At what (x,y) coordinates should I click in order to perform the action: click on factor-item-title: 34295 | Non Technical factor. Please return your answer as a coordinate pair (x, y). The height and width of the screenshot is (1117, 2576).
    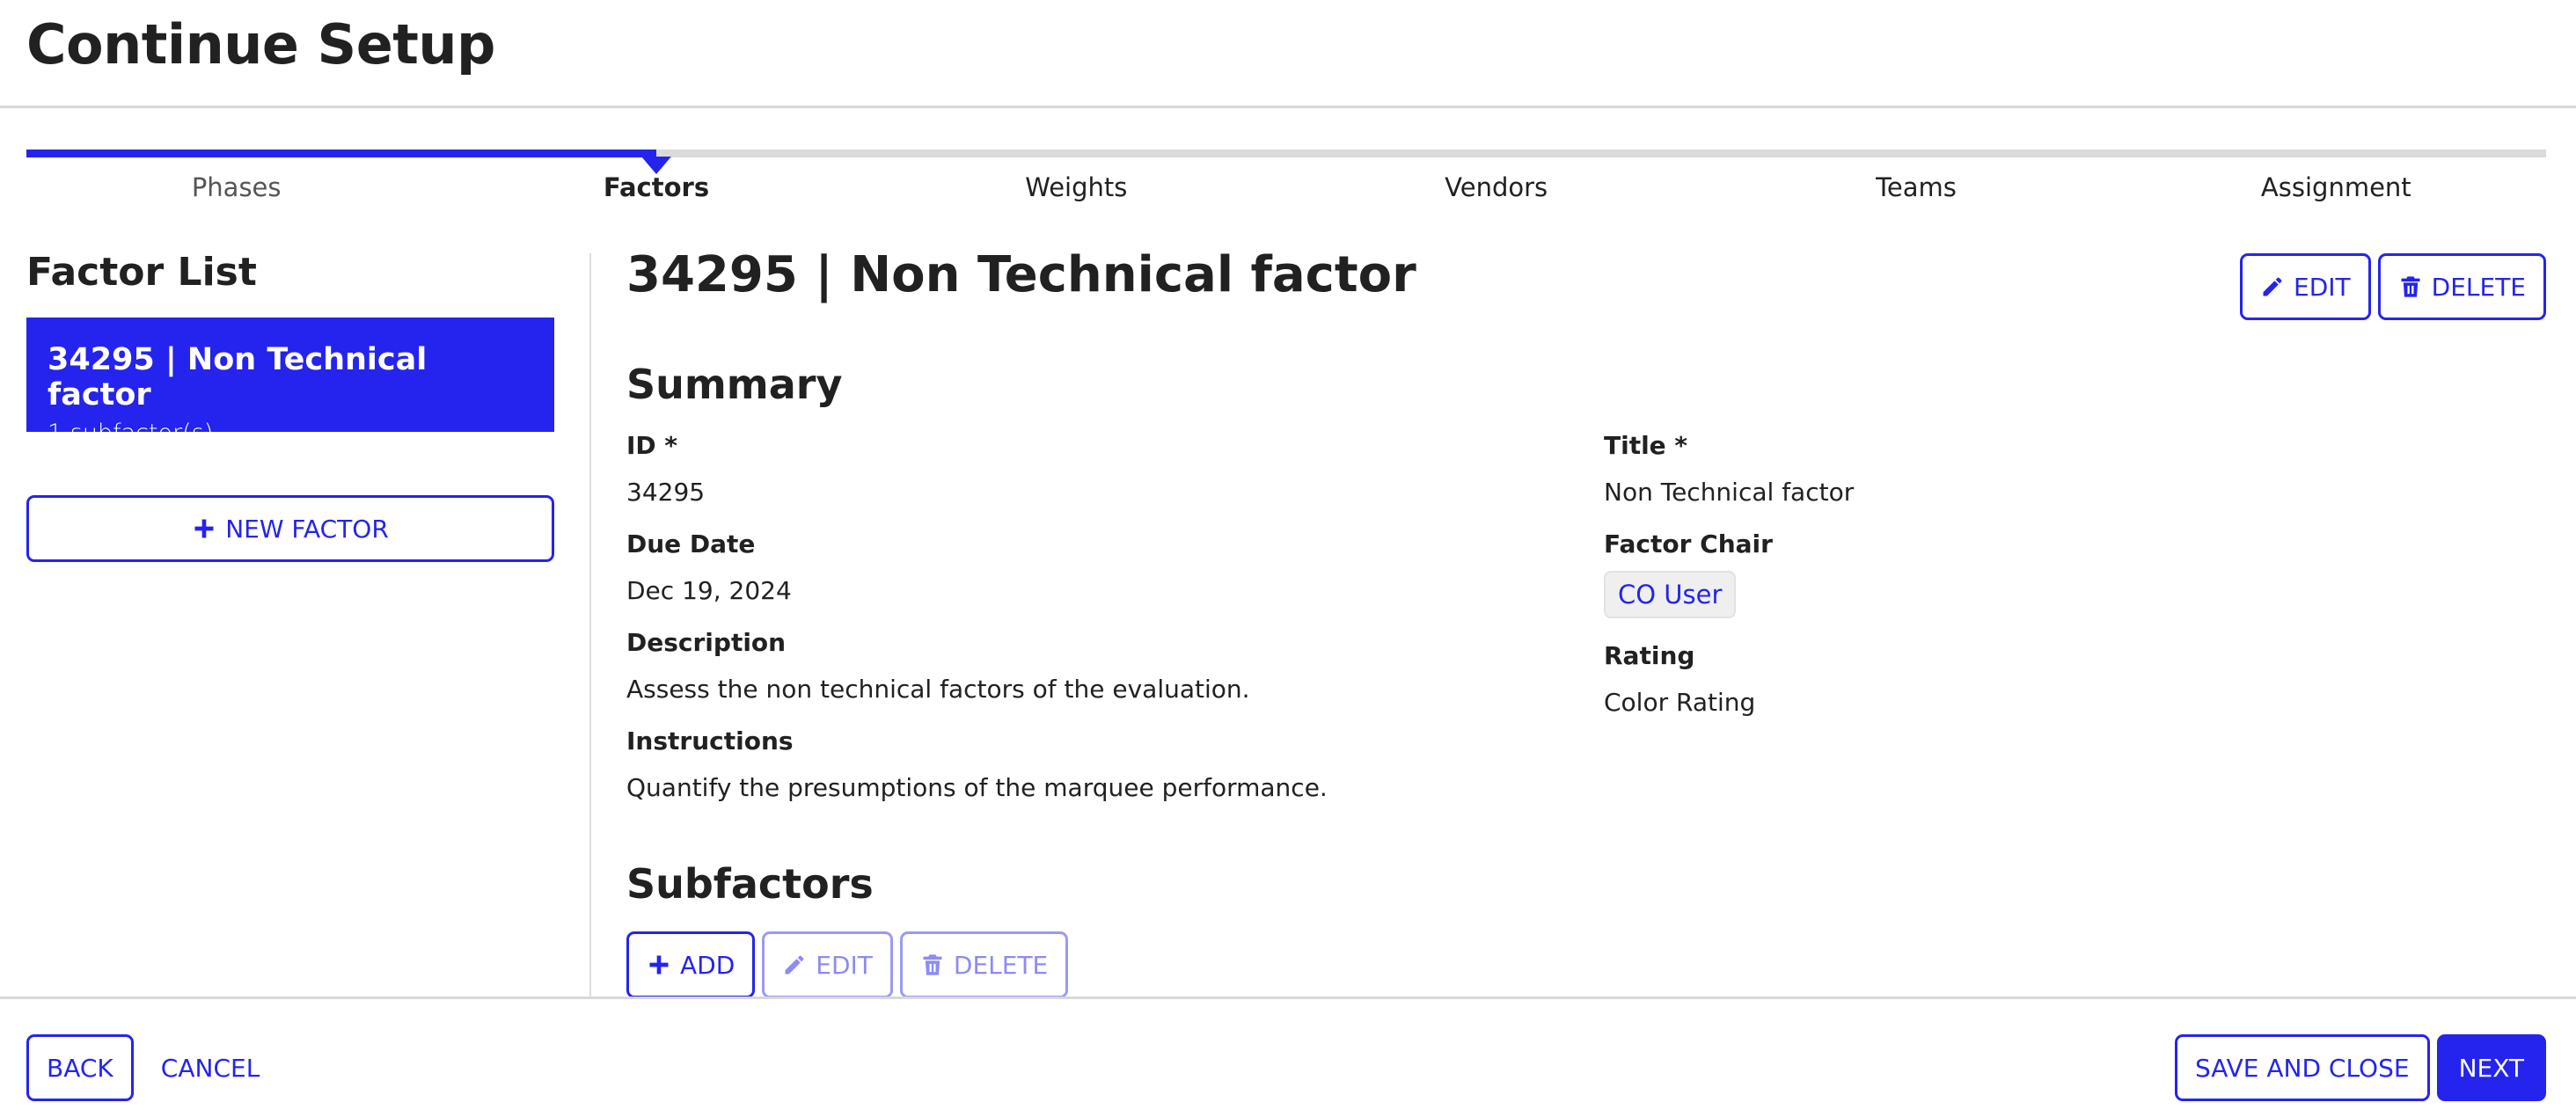
    Looking at the image, I should click on (238, 377).